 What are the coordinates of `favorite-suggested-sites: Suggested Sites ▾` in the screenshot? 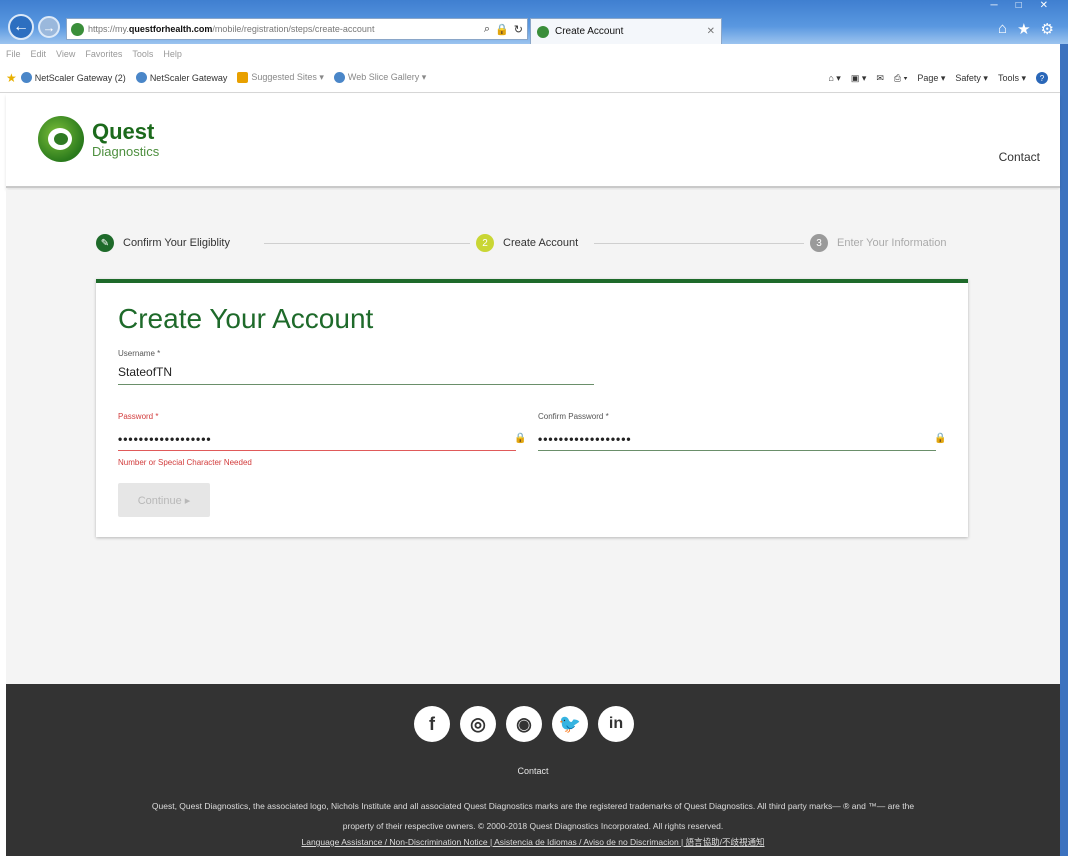 It's located at (280, 77).